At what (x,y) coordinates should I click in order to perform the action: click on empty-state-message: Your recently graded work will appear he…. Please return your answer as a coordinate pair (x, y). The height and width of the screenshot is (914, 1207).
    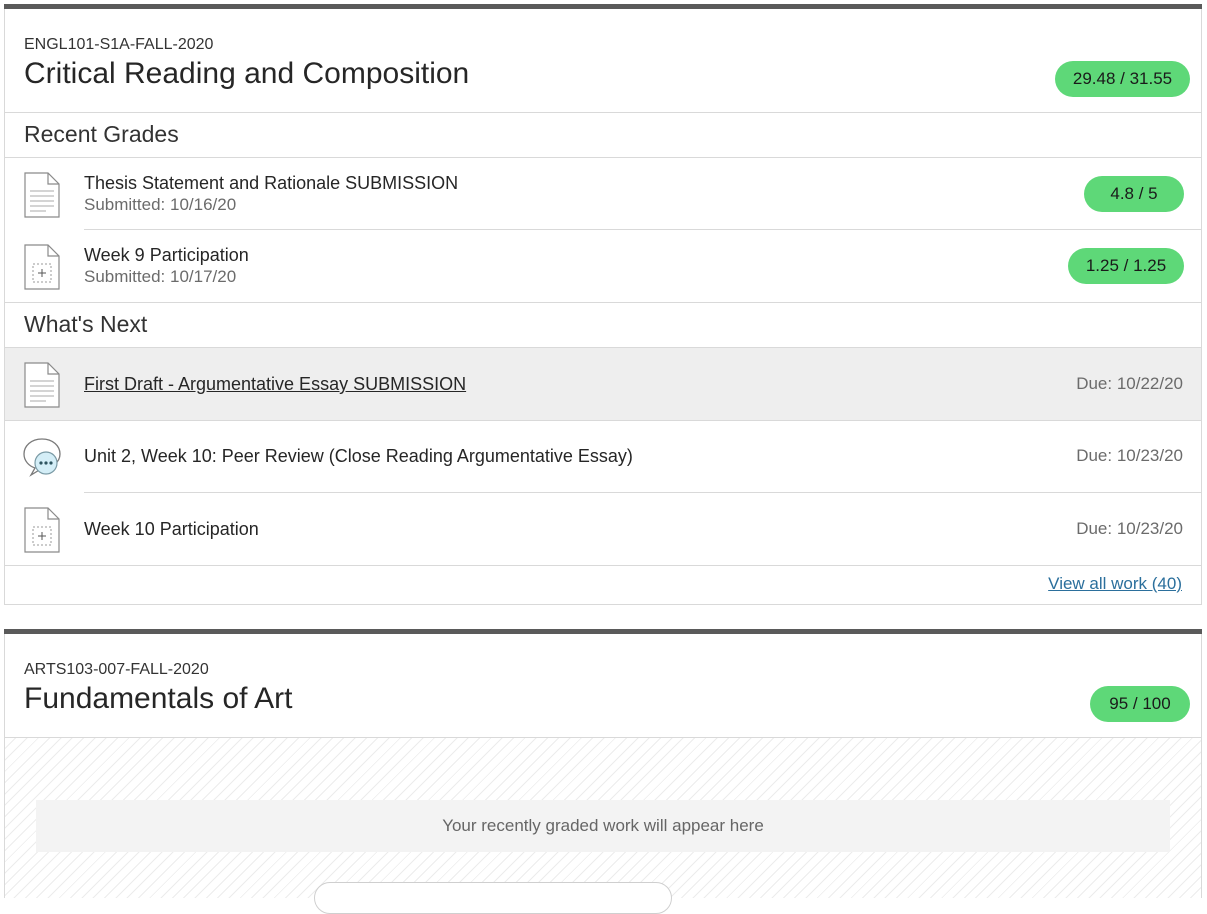
    Looking at the image, I should click on (603, 826).